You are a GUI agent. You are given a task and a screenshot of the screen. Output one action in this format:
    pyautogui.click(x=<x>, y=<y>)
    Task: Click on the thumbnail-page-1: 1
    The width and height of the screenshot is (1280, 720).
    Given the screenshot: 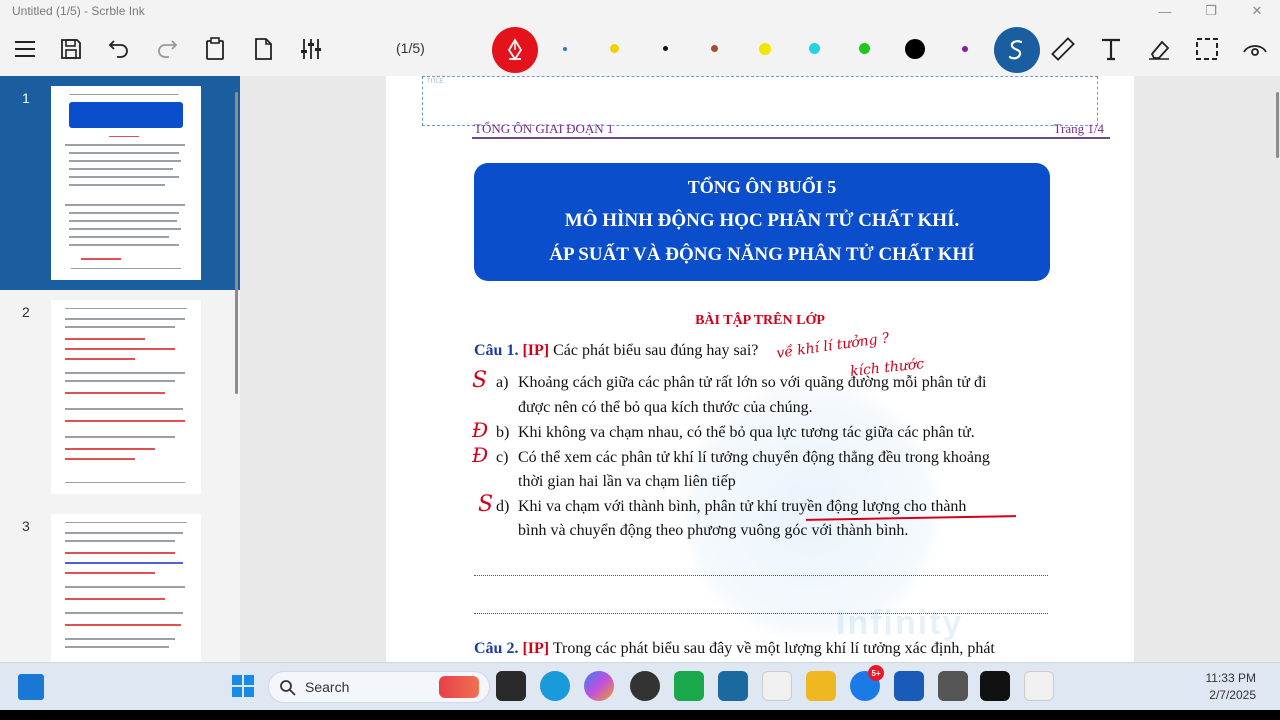 What is the action you would take?
    pyautogui.click(x=120, y=183)
    